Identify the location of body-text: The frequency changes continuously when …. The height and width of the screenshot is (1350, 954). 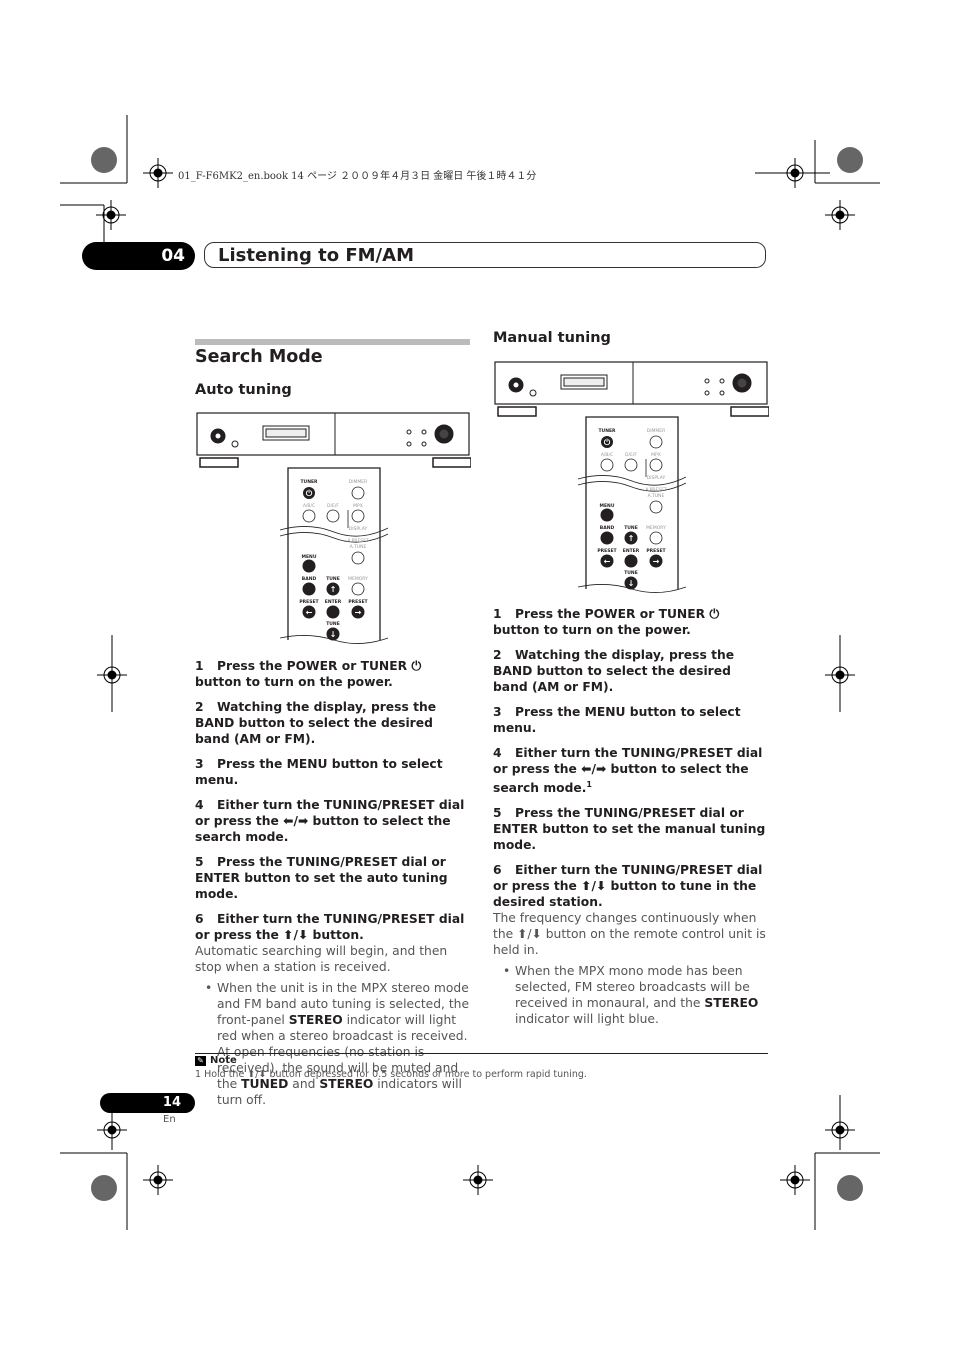
(629, 934).